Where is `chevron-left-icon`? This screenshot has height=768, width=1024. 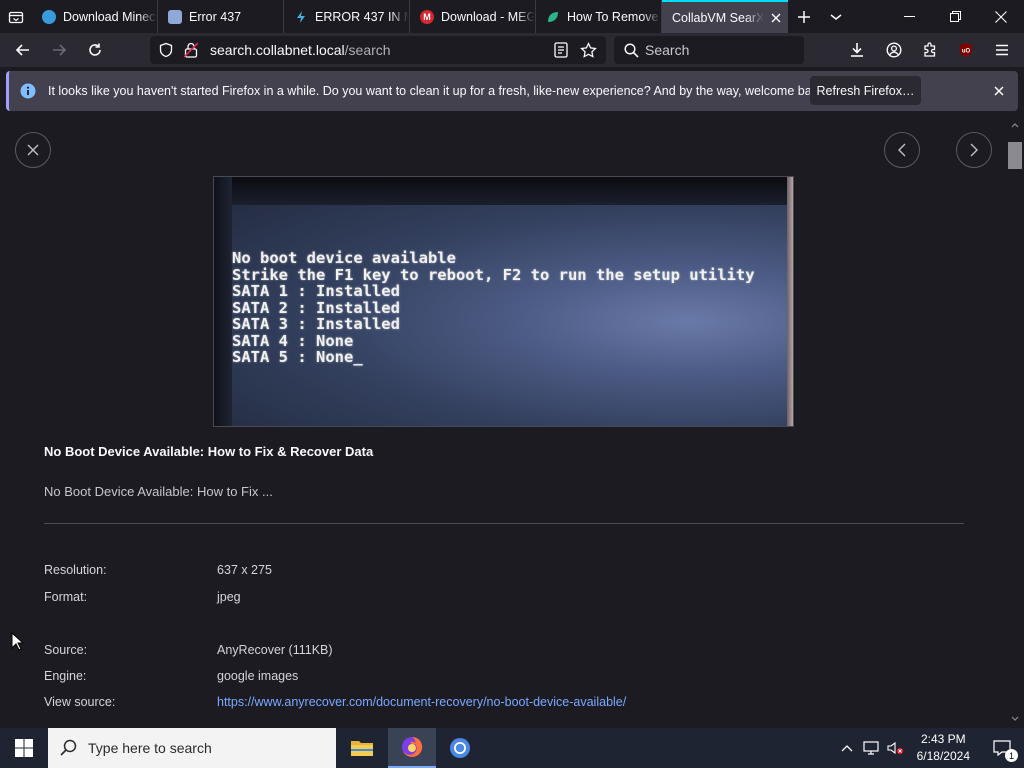 chevron-left-icon is located at coordinates (902, 150).